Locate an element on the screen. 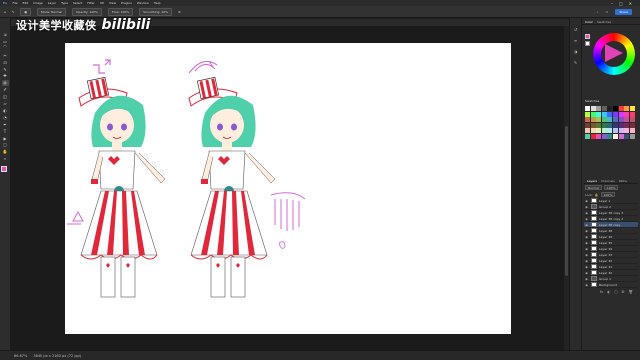 Image resolution: width=640 pixels, height=360 pixels. layer-opacity-field: 100% is located at coordinates (611, 187).